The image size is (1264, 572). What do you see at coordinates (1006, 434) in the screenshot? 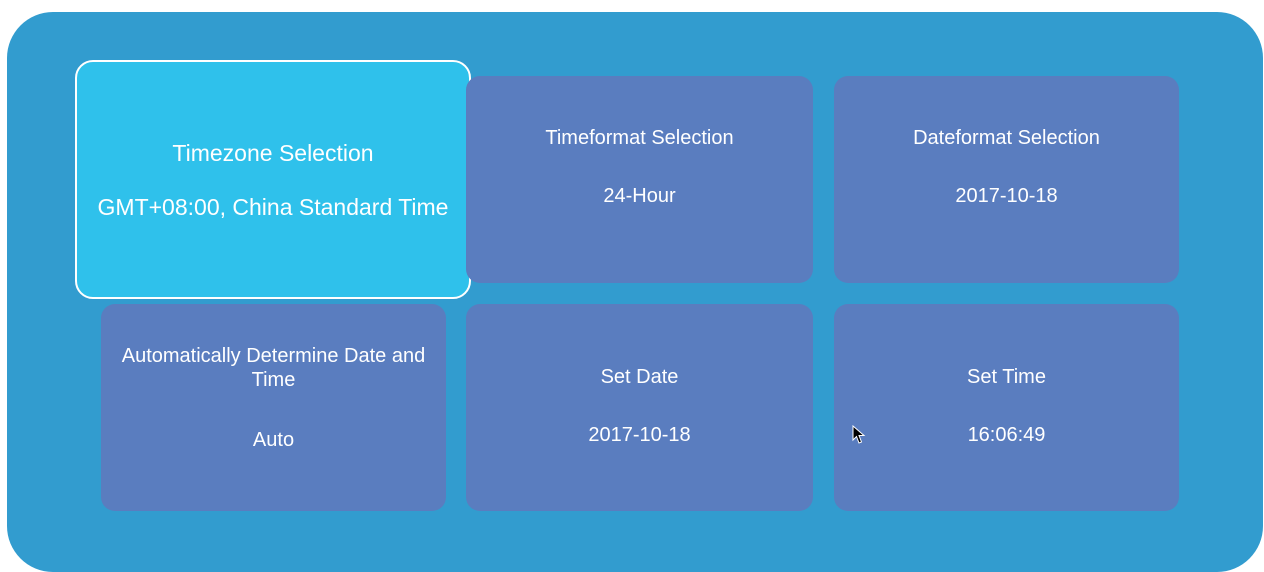
I see `set-time-value: 16:06:49` at bounding box center [1006, 434].